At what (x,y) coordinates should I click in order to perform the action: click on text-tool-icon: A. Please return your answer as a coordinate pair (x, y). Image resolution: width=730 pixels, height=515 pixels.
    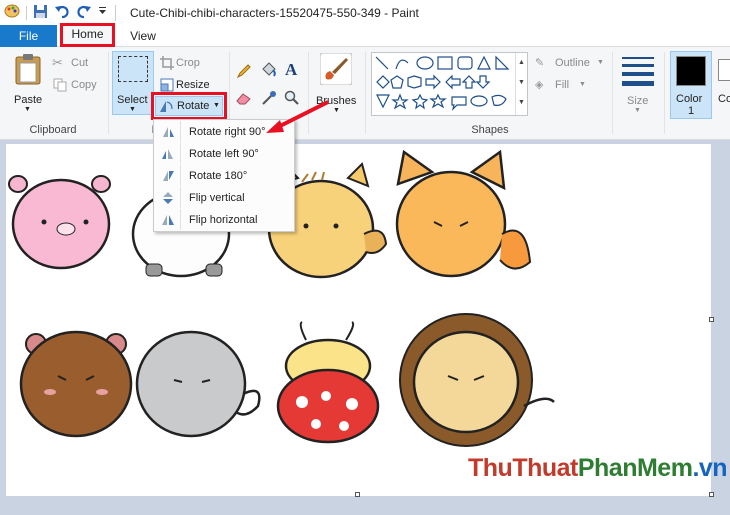
    Looking at the image, I should click on (291, 70).